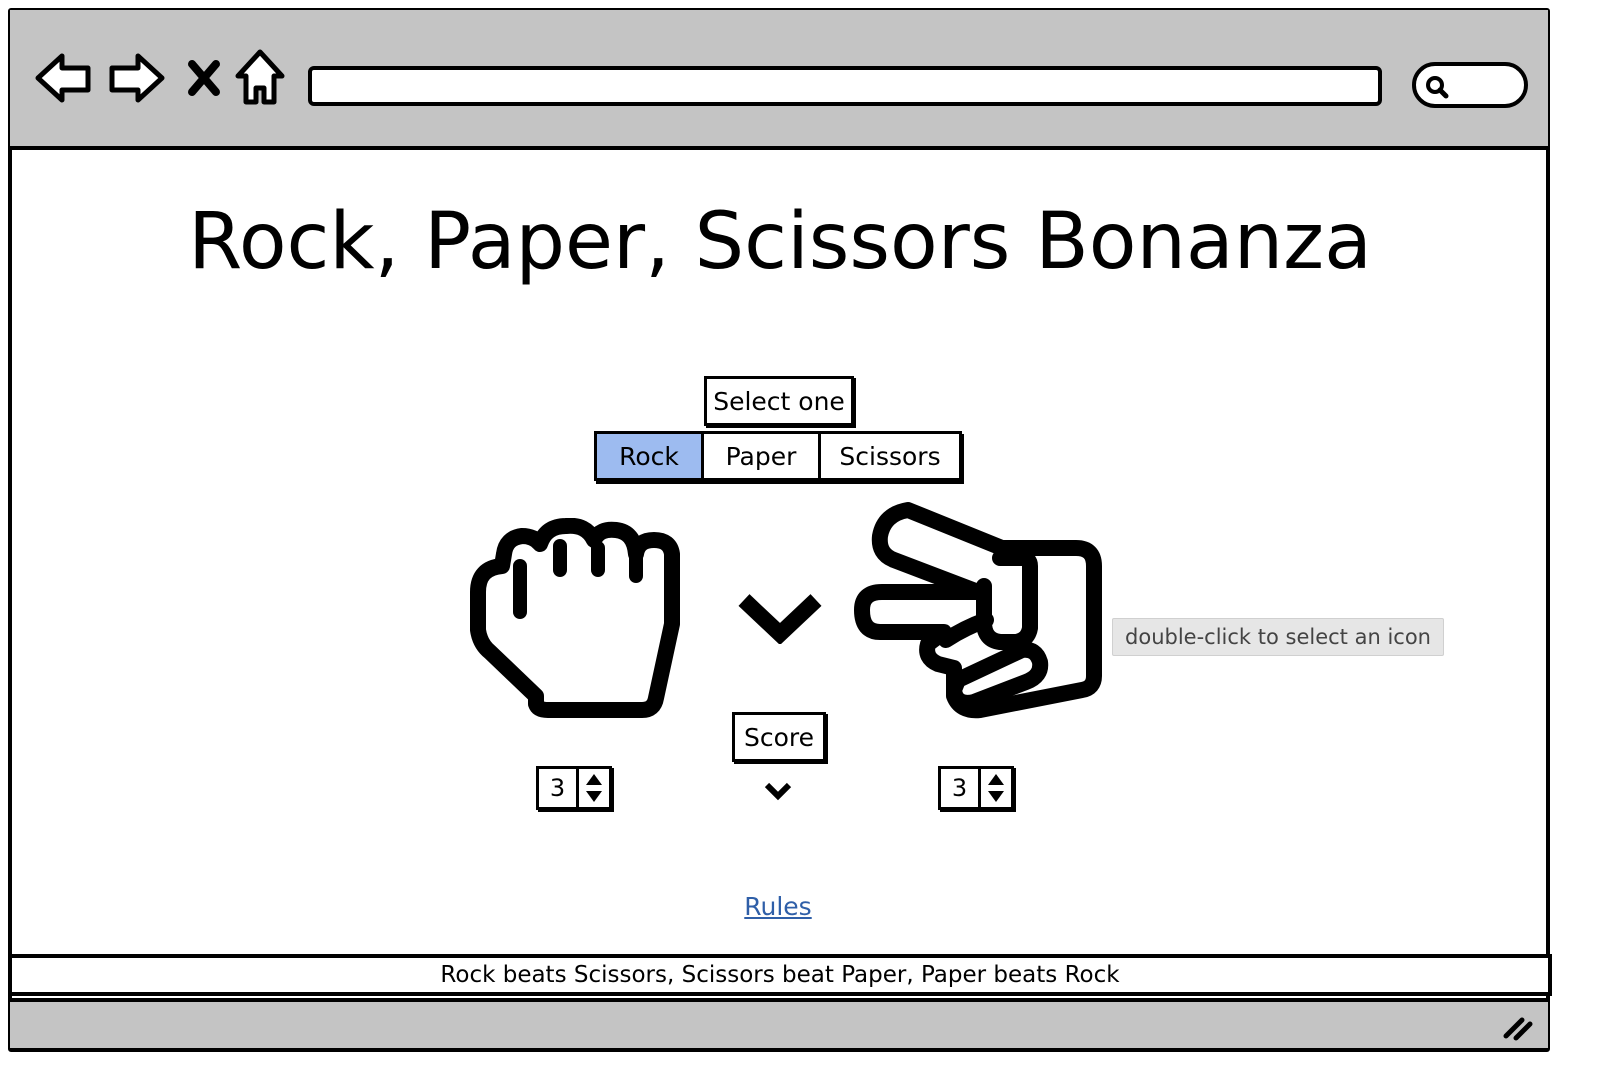 The image size is (1600, 1088). What do you see at coordinates (1470, 85) in the screenshot?
I see `browser-search-field` at bounding box center [1470, 85].